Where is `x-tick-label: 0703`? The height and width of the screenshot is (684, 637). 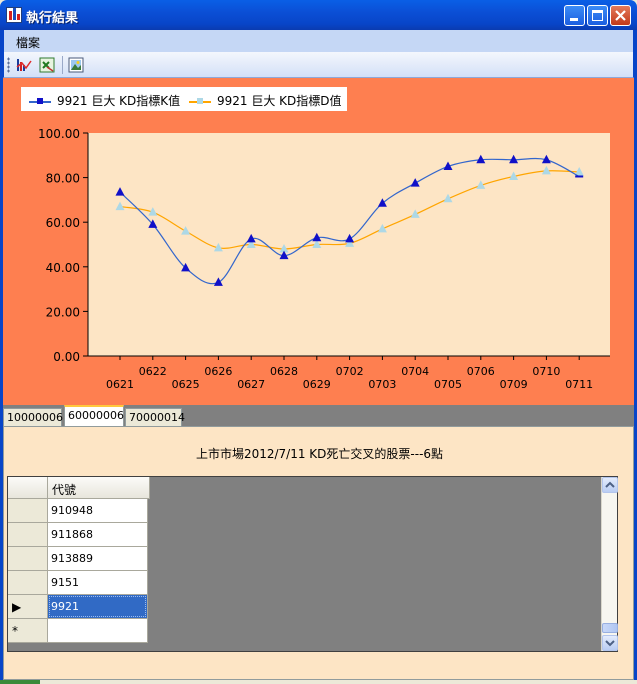
x-tick-label: 0703 is located at coordinates (382, 384).